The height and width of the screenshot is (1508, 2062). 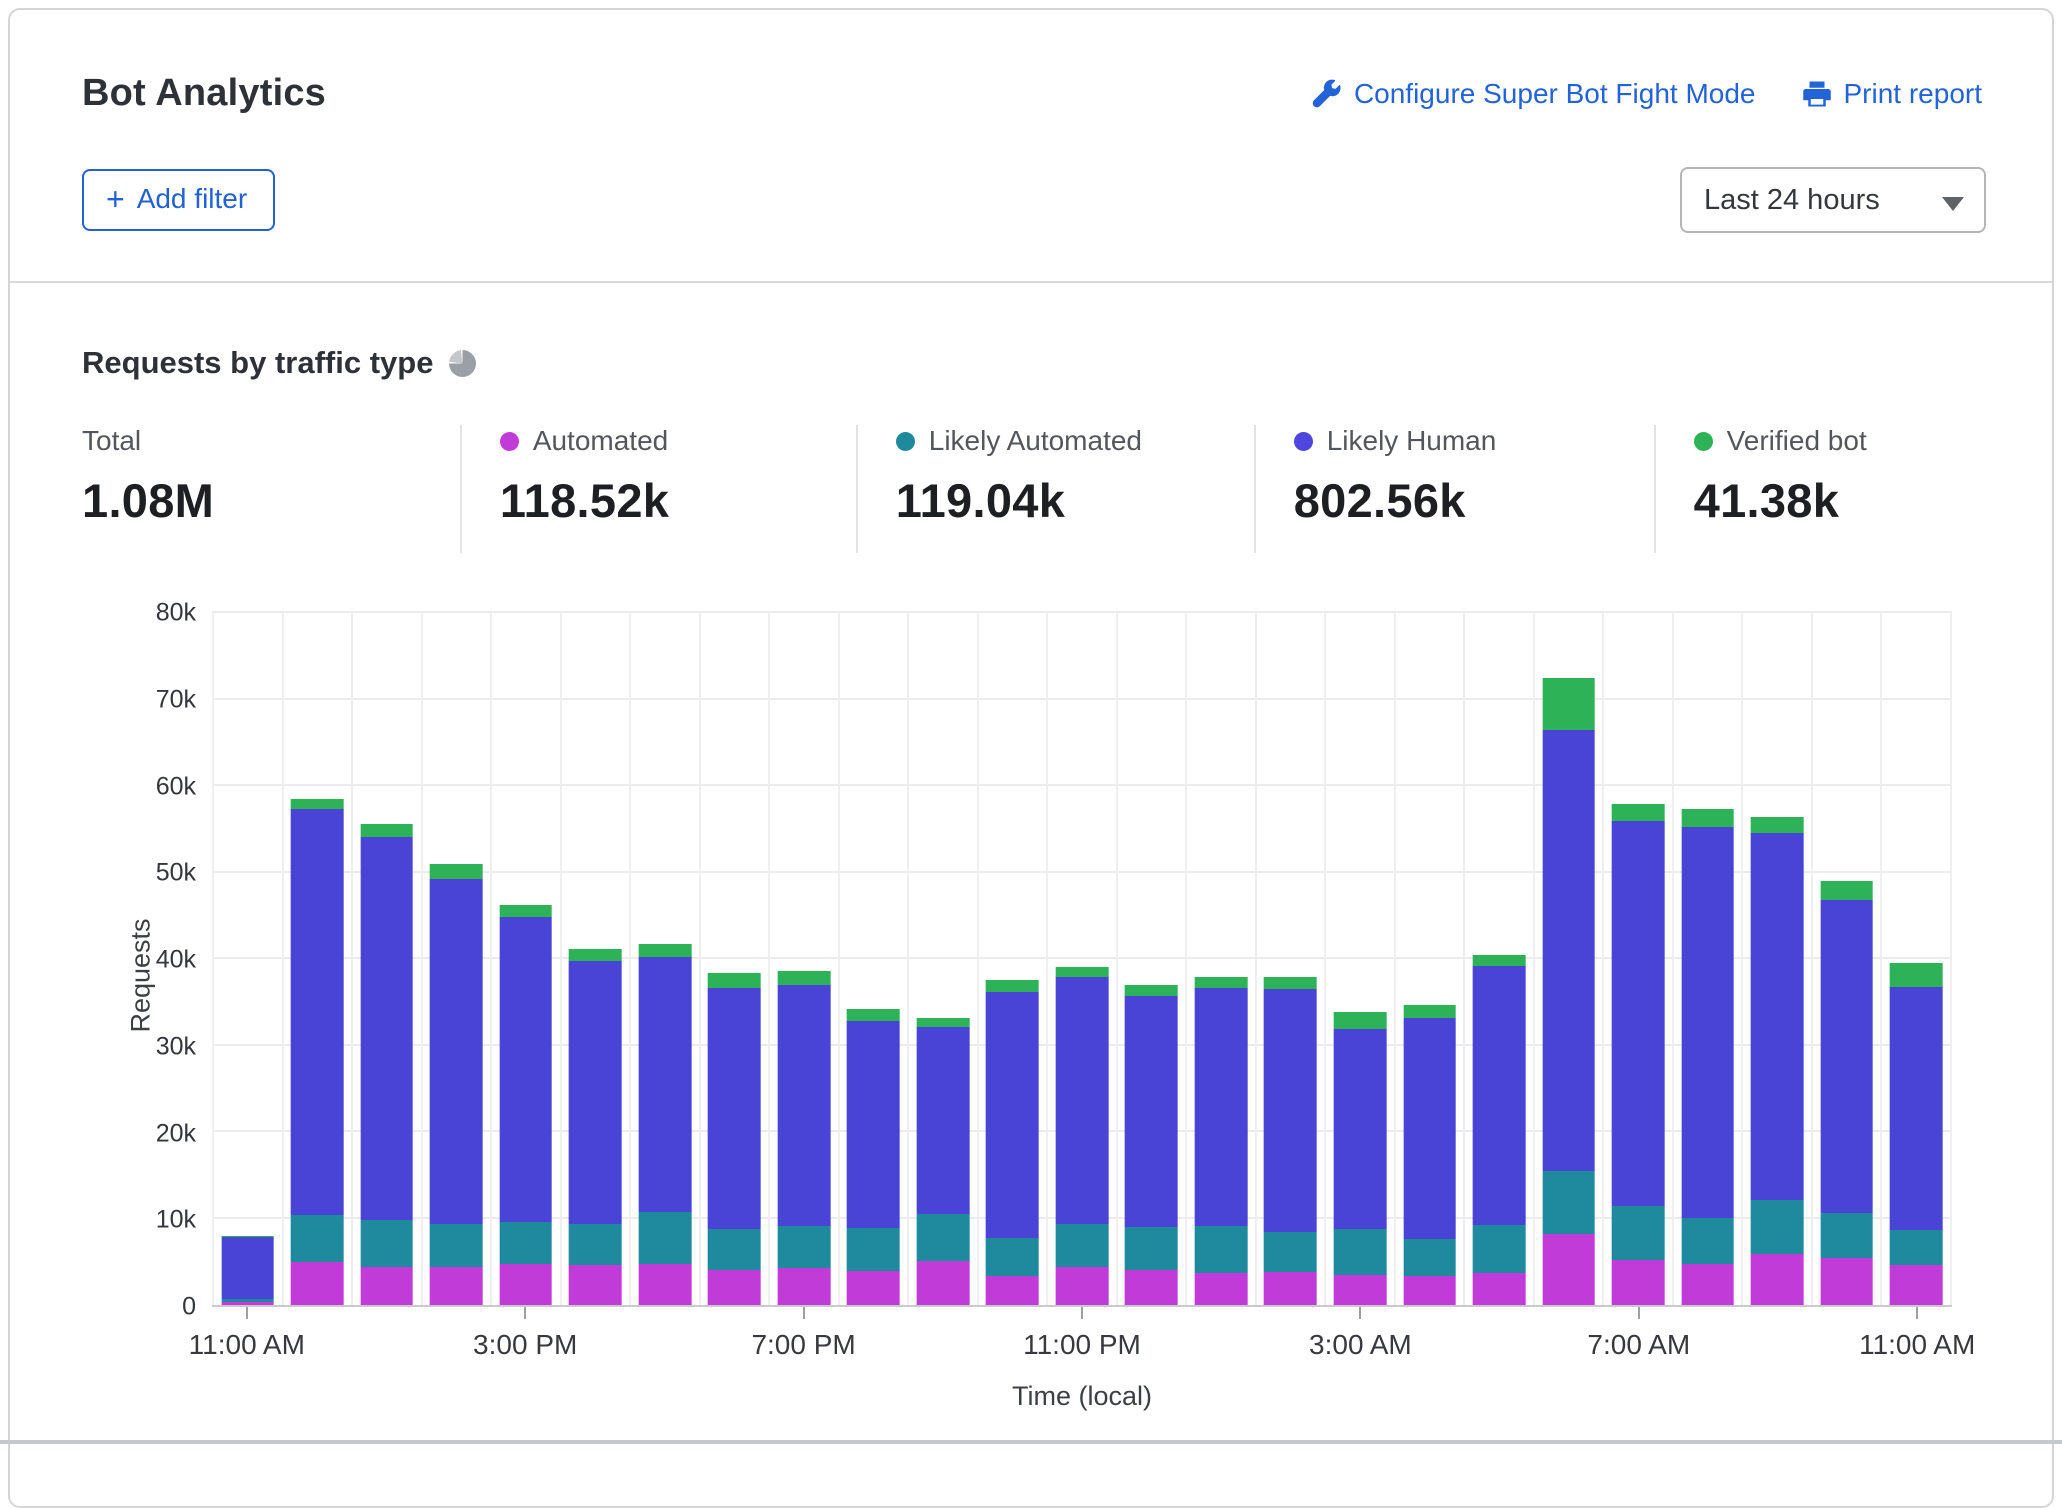 What do you see at coordinates (905, 441) in the screenshot?
I see `likely-automated-dot-icon` at bounding box center [905, 441].